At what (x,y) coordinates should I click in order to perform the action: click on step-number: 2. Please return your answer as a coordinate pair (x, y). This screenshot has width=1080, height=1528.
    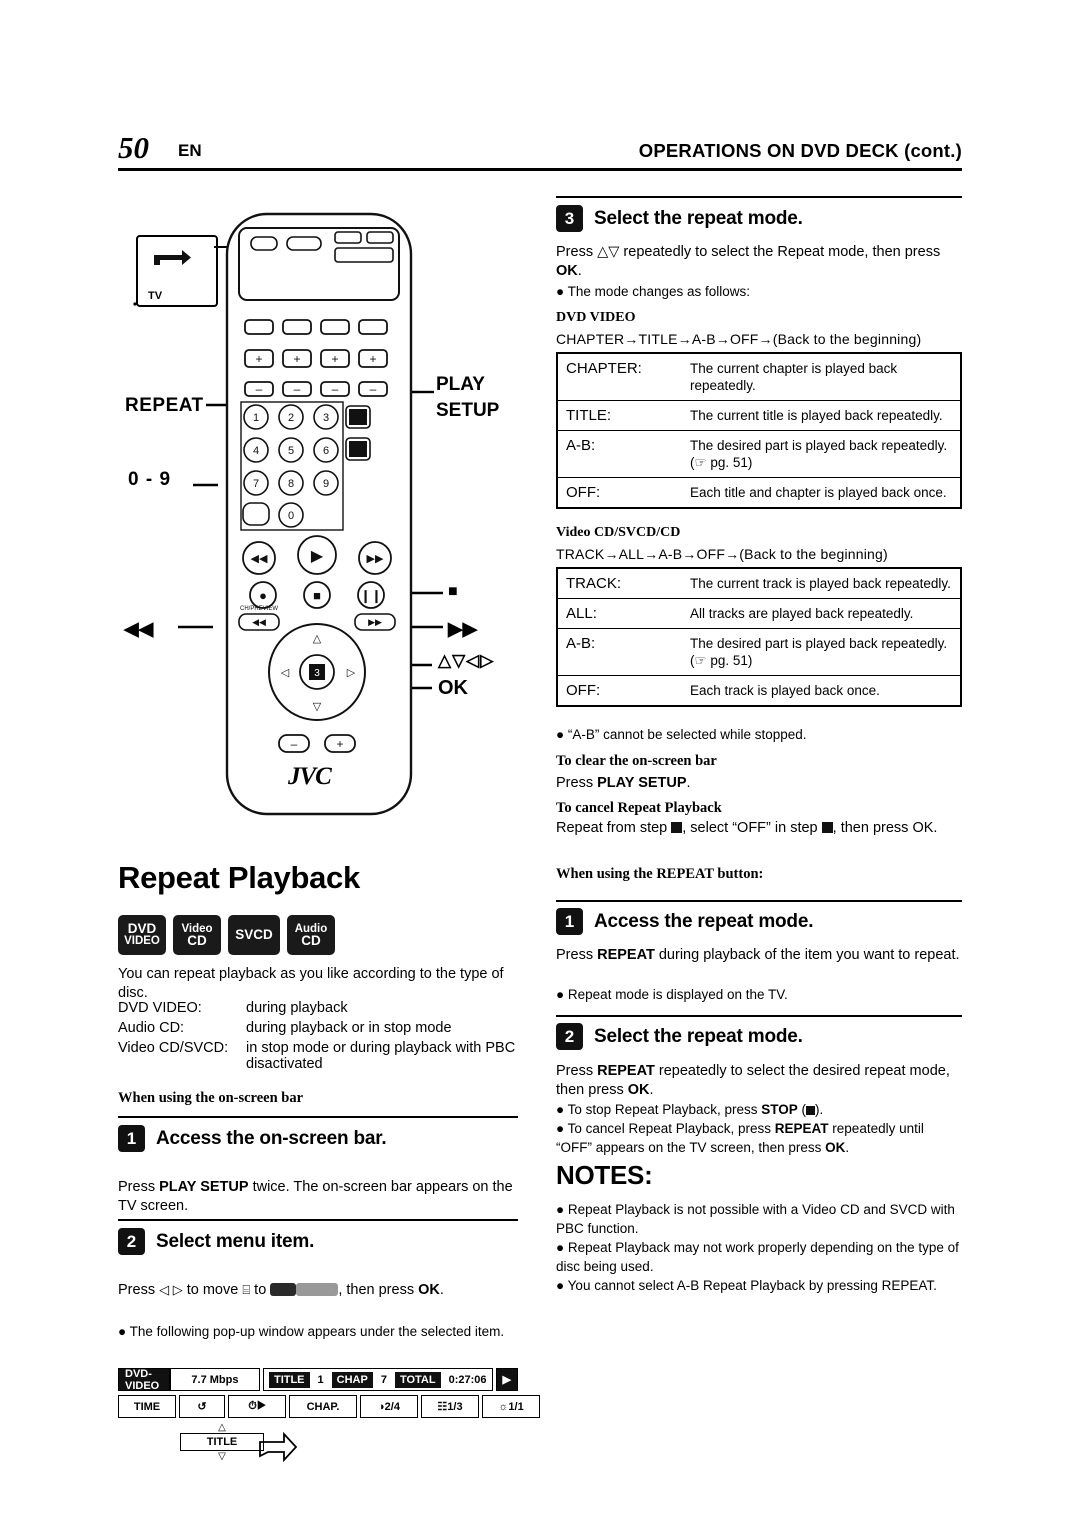
    Looking at the image, I should click on (131, 1241).